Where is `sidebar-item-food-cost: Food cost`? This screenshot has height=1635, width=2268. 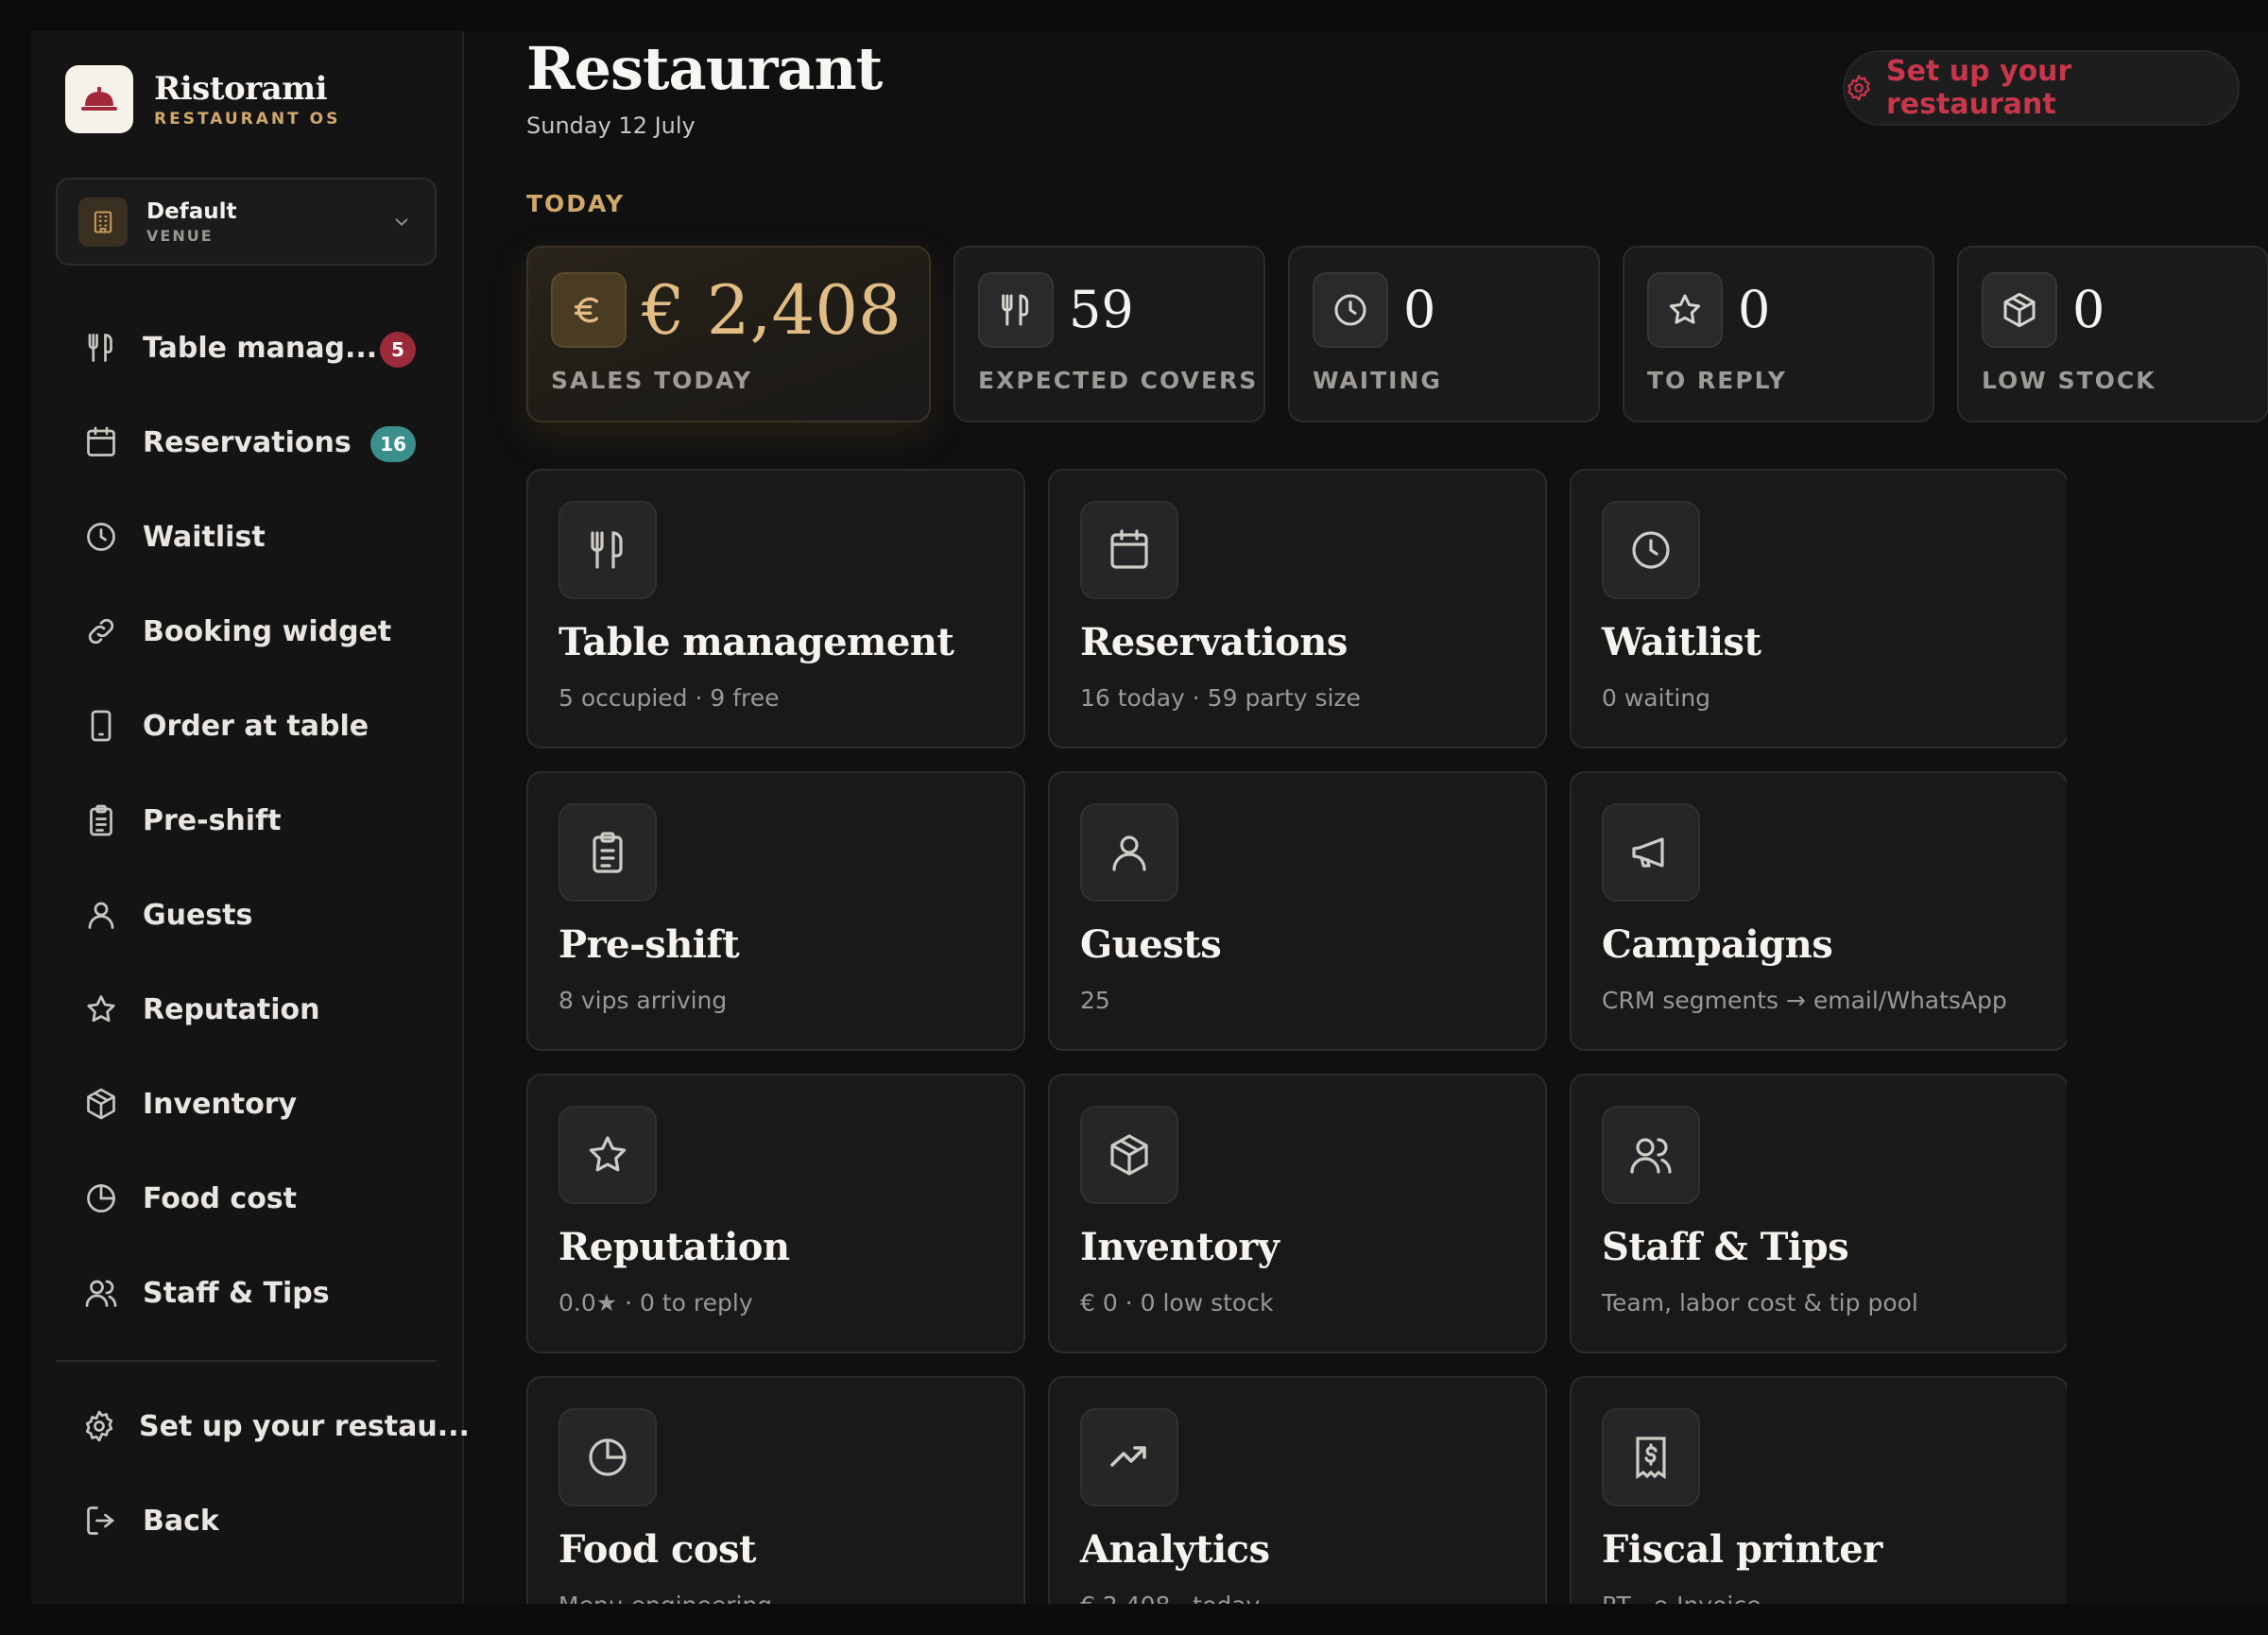
sidebar-item-food-cost: Food cost is located at coordinates (246, 1198).